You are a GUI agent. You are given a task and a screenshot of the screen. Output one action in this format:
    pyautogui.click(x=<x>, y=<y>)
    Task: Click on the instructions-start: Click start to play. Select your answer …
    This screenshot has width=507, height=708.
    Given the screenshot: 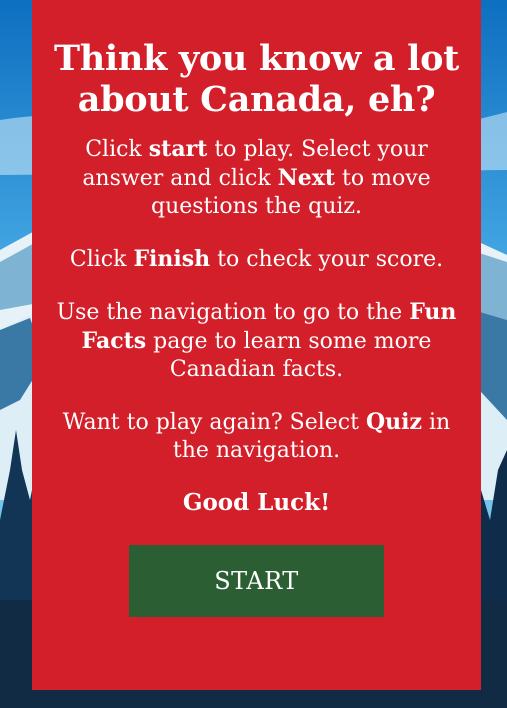 What is the action you would take?
    pyautogui.click(x=256, y=177)
    